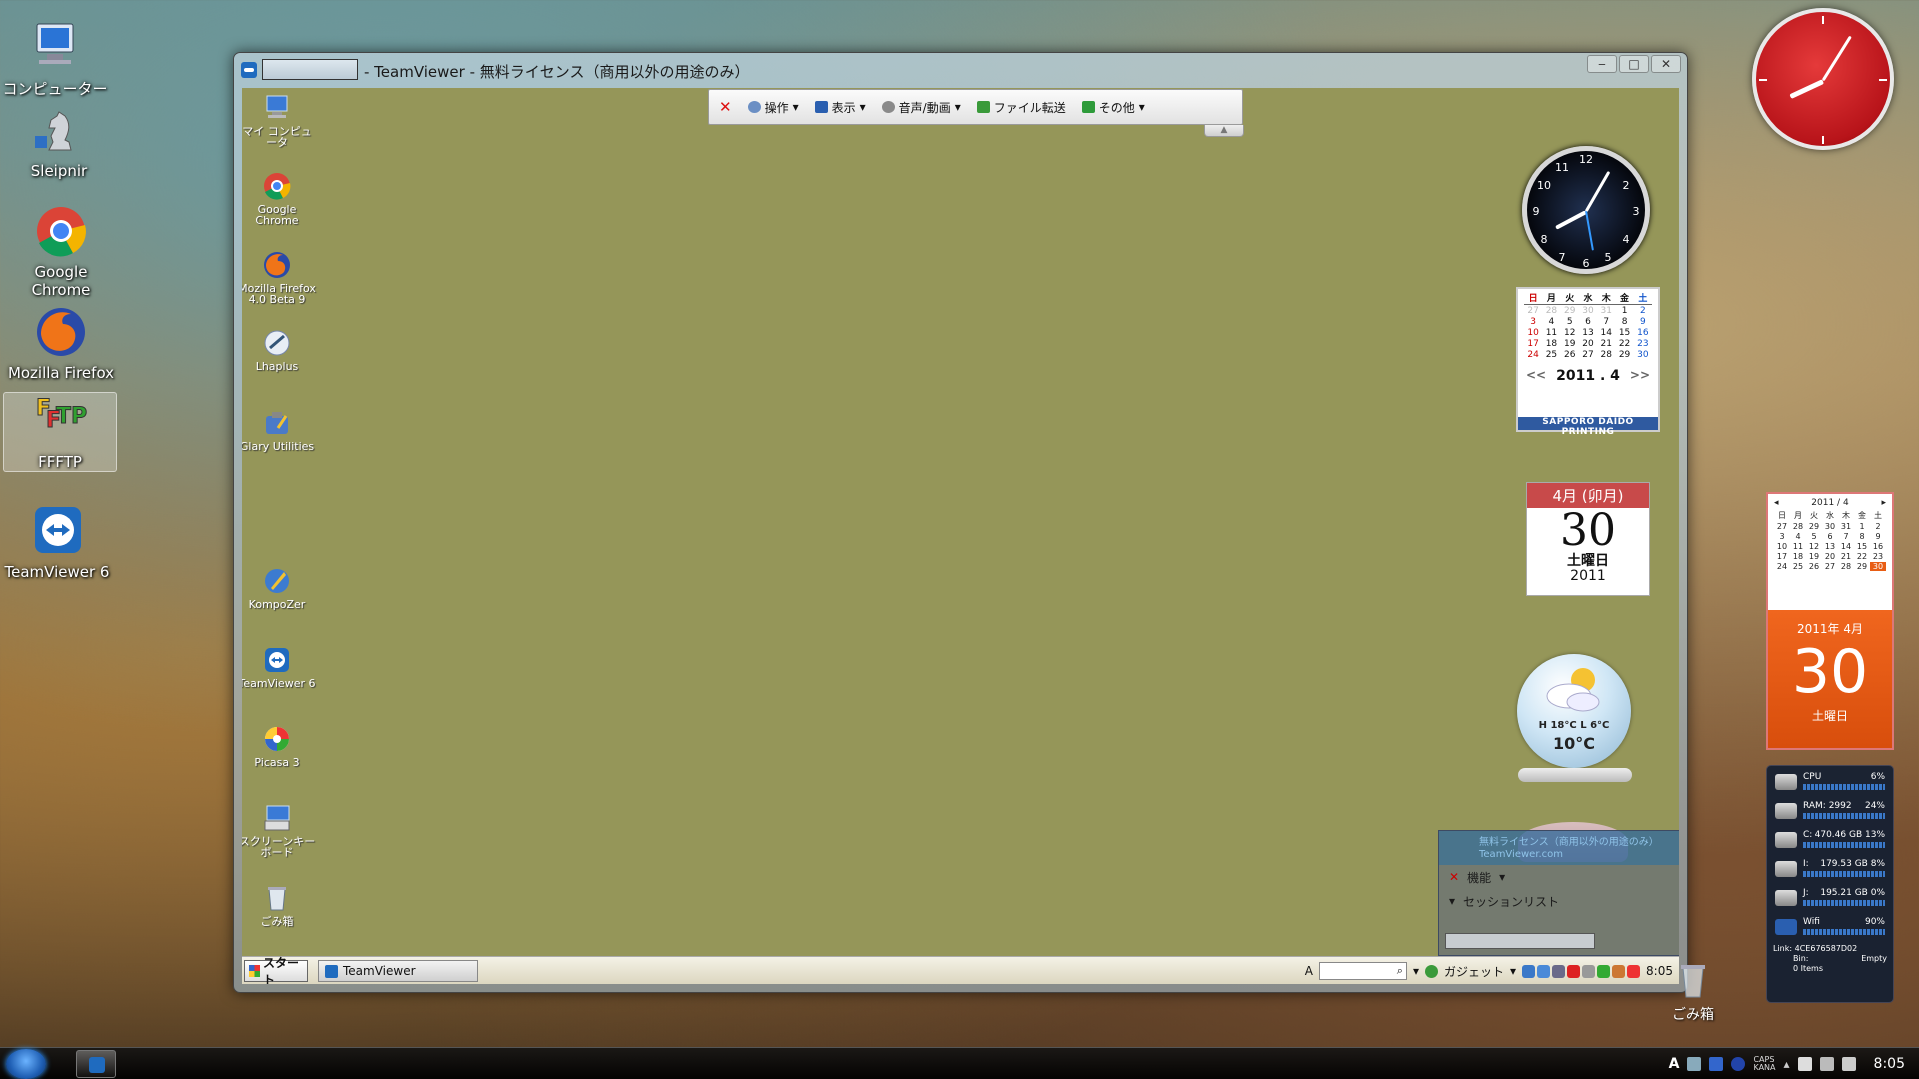 This screenshot has height=1079, width=1919. Describe the element at coordinates (276, 970) in the screenshot. I see `remote-start-button: スタート` at that location.